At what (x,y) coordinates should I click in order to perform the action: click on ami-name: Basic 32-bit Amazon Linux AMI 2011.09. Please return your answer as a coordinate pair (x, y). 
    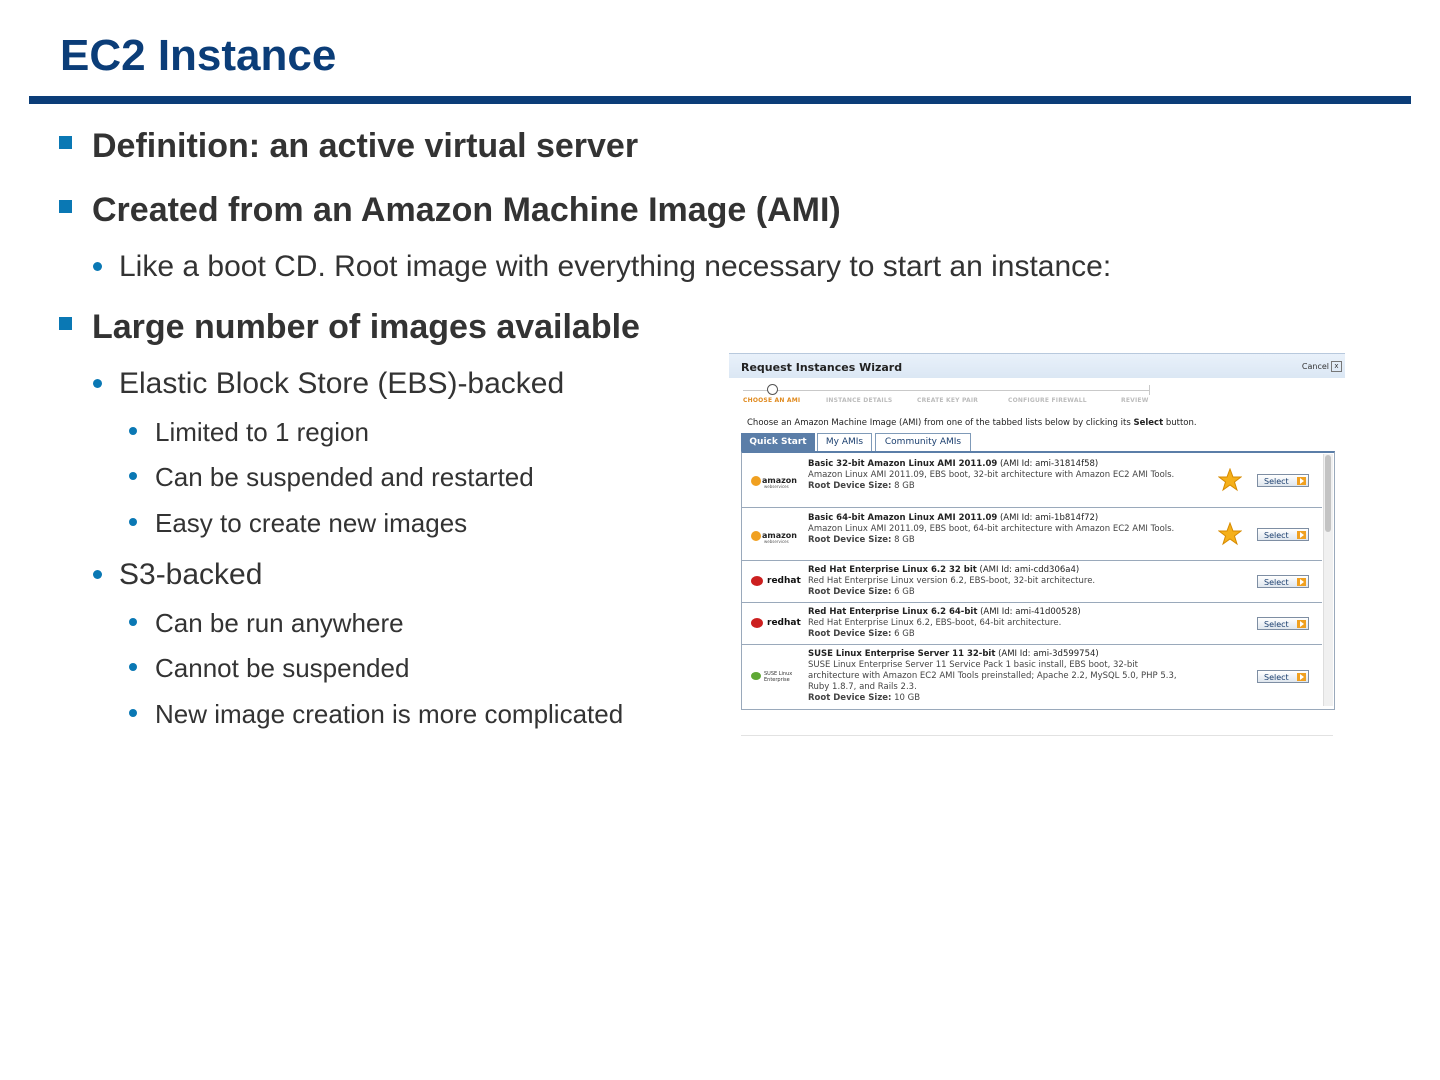
    Looking at the image, I should click on (903, 464).